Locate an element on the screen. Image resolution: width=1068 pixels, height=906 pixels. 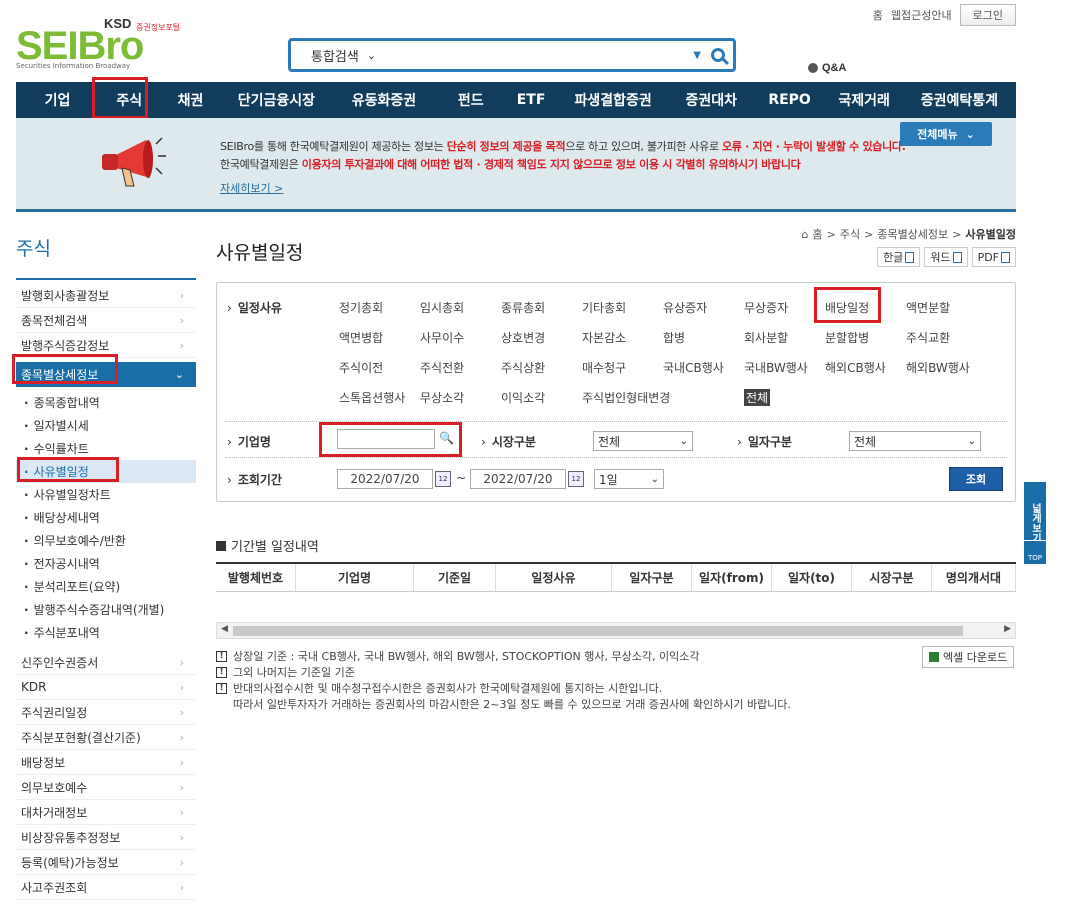
sidebar-item: 주식분포현황(결산기준) › is located at coordinates (106, 737).